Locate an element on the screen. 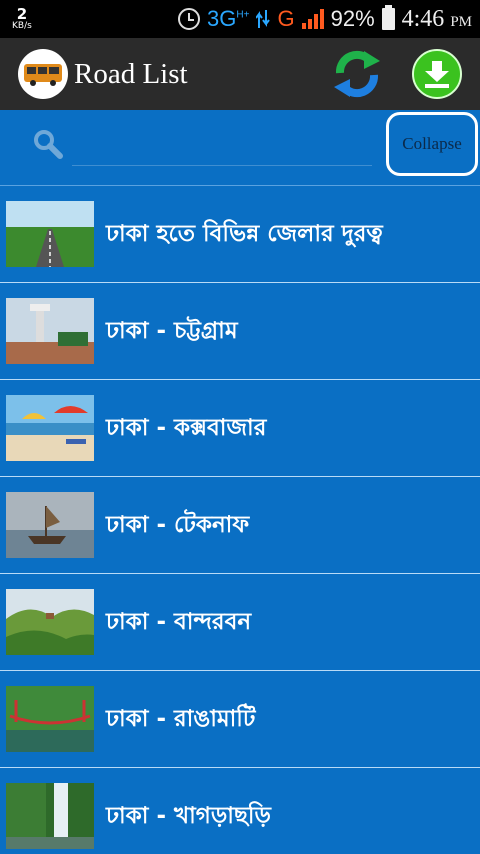 This screenshot has height=854, width=480. highway-thumbnail is located at coordinates (50, 234).